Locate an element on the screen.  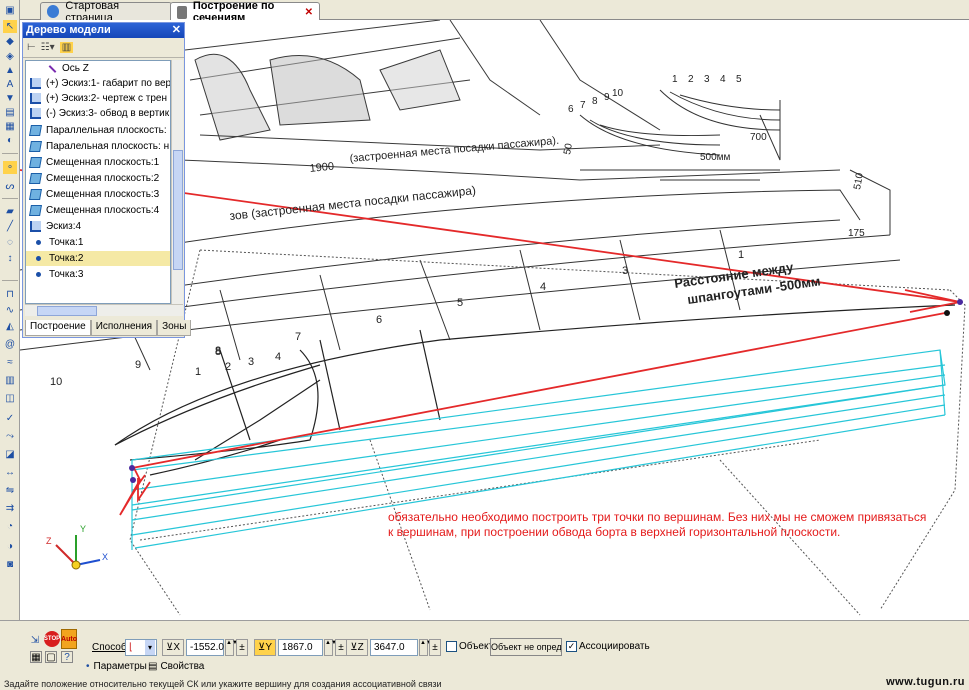
section-number: 4 is located at coordinates (278, 357).